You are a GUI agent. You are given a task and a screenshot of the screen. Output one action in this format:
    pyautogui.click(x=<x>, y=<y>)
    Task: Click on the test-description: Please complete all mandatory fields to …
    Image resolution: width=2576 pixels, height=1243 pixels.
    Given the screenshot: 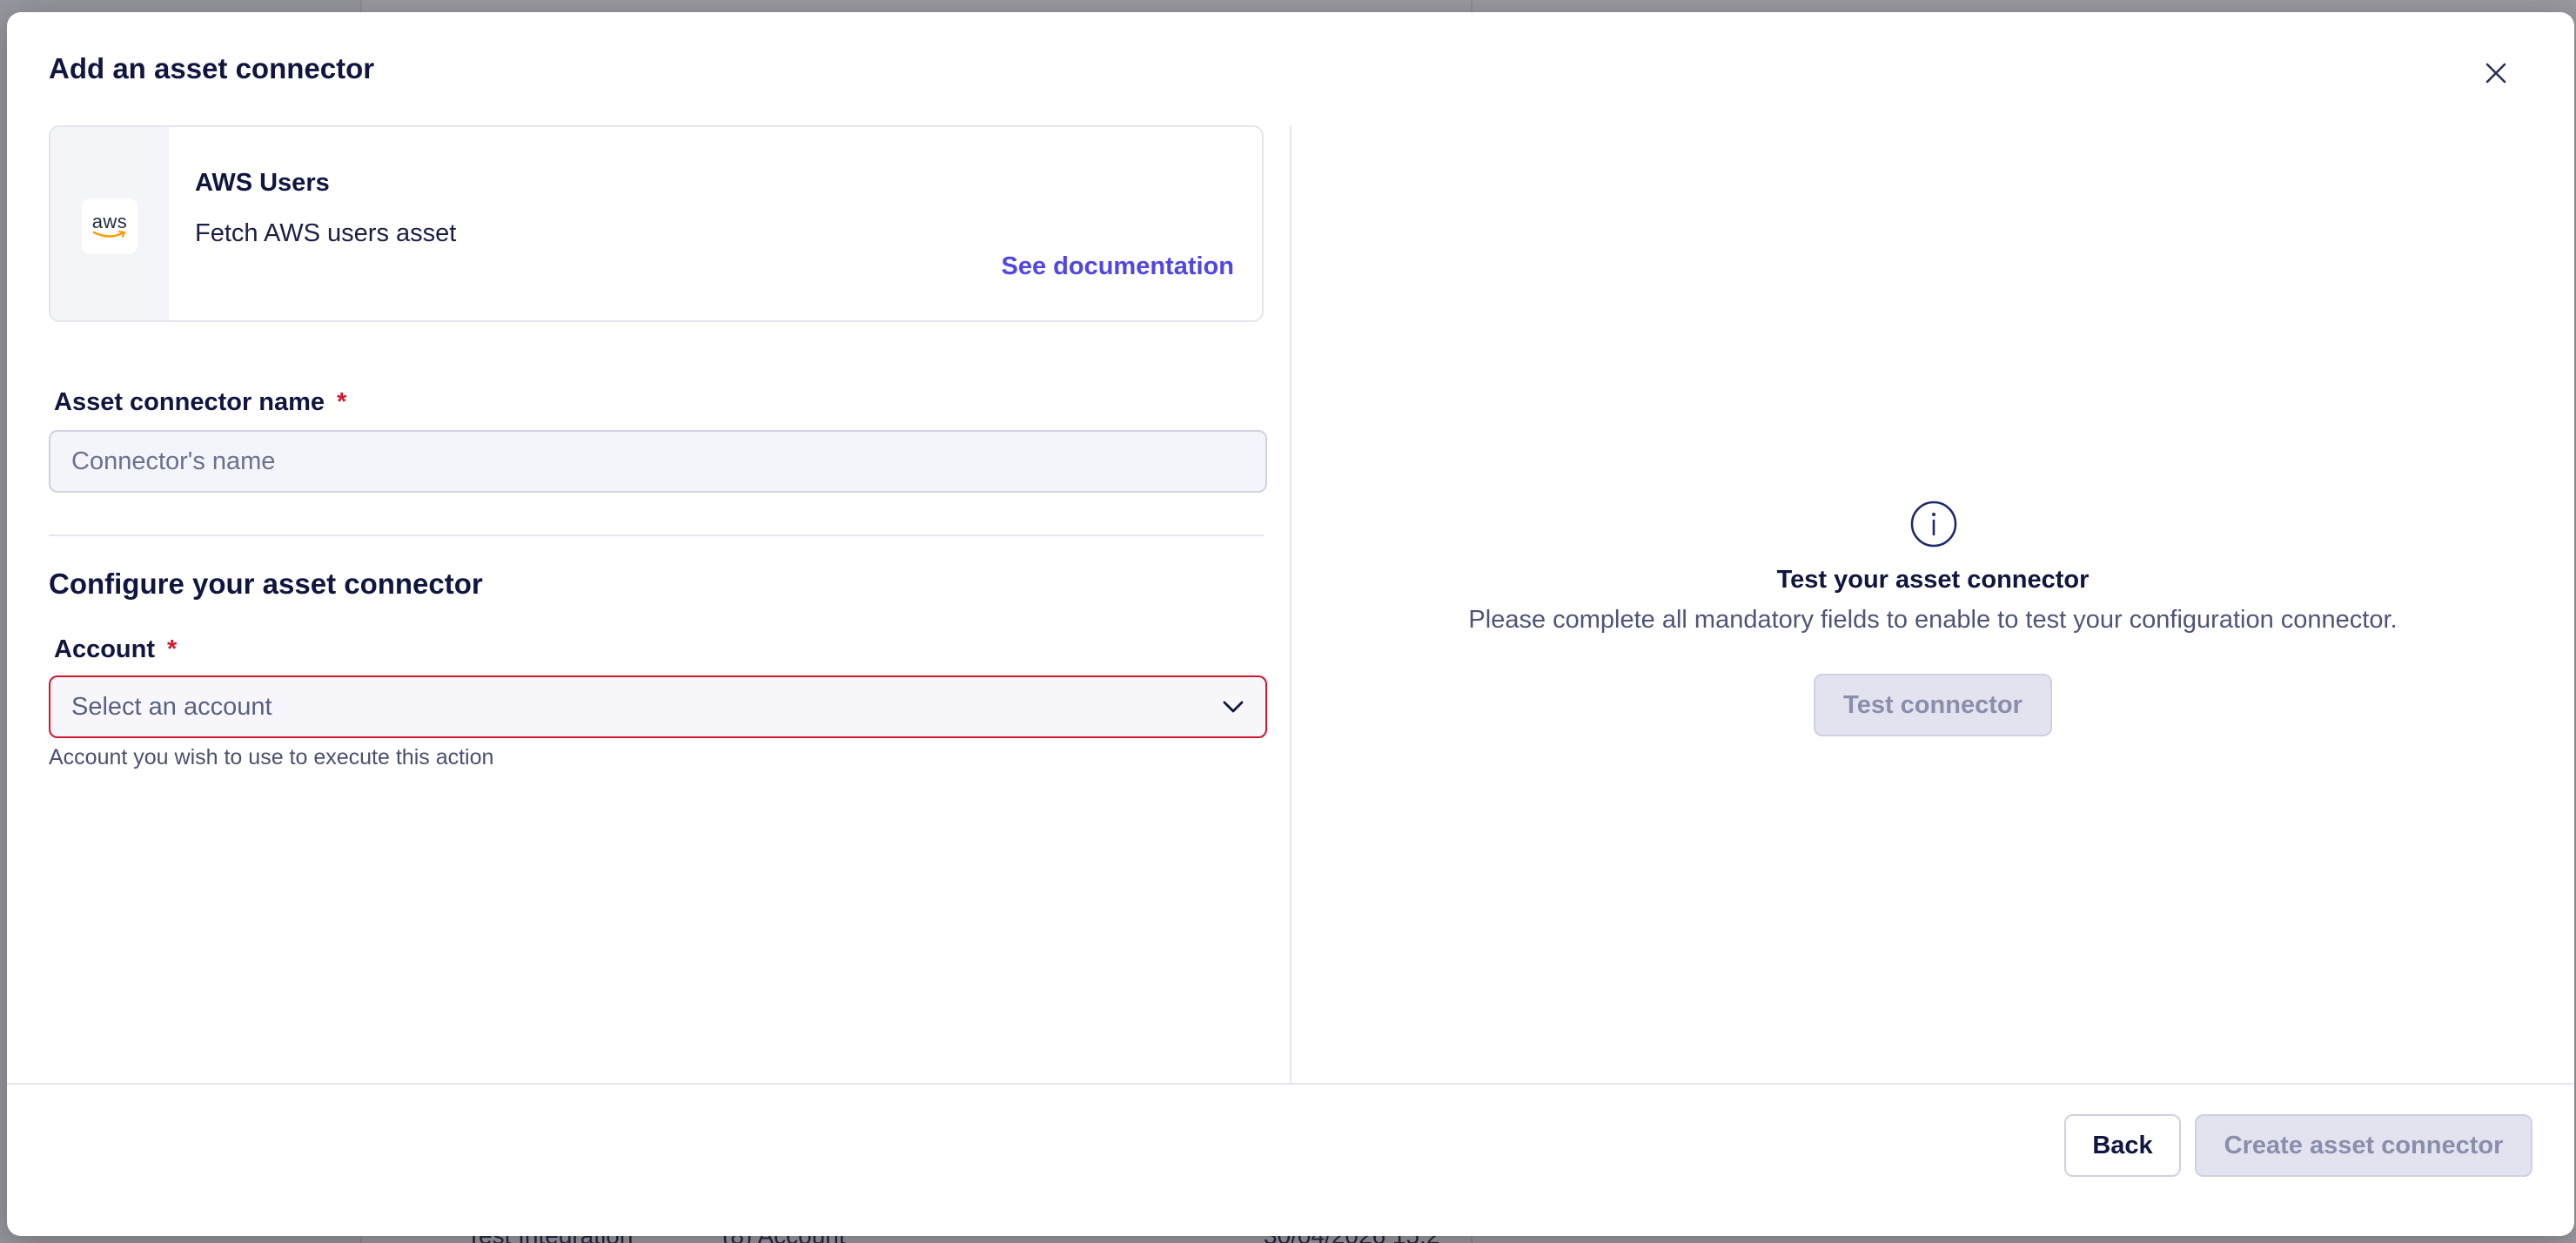 What is the action you would take?
    pyautogui.click(x=1933, y=620)
    